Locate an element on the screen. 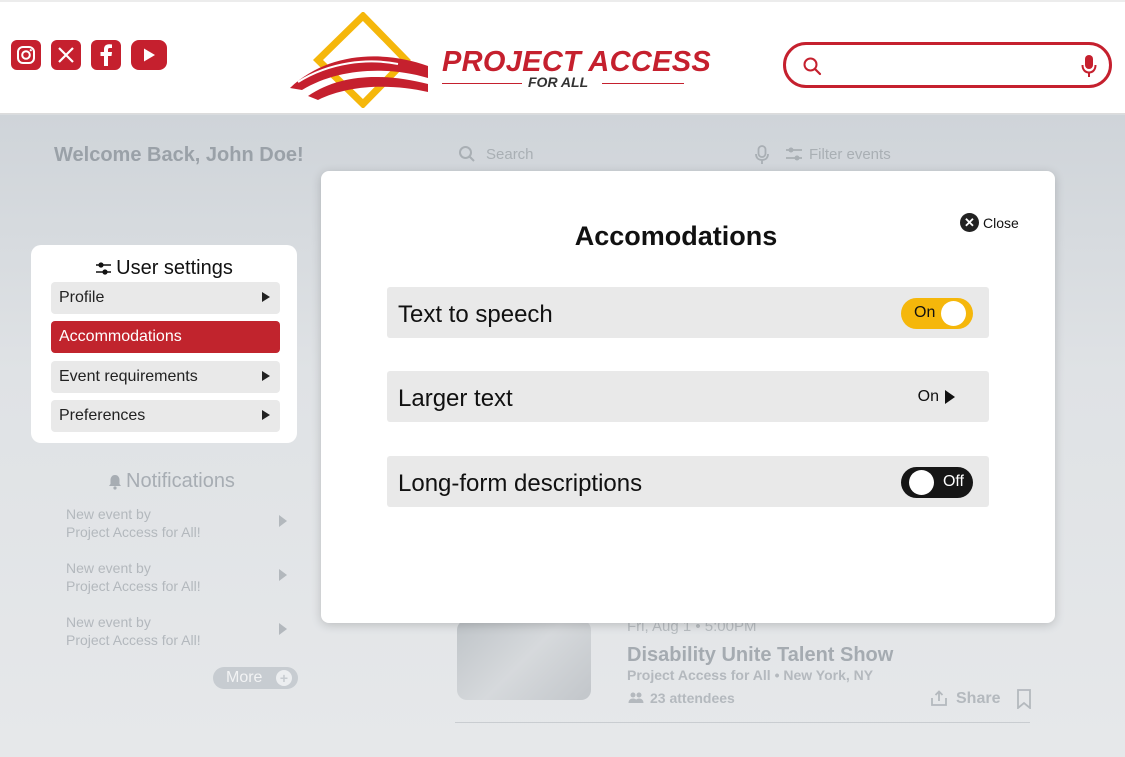 The image size is (1125, 757). filter-events-label: Filter events is located at coordinates (850, 154).